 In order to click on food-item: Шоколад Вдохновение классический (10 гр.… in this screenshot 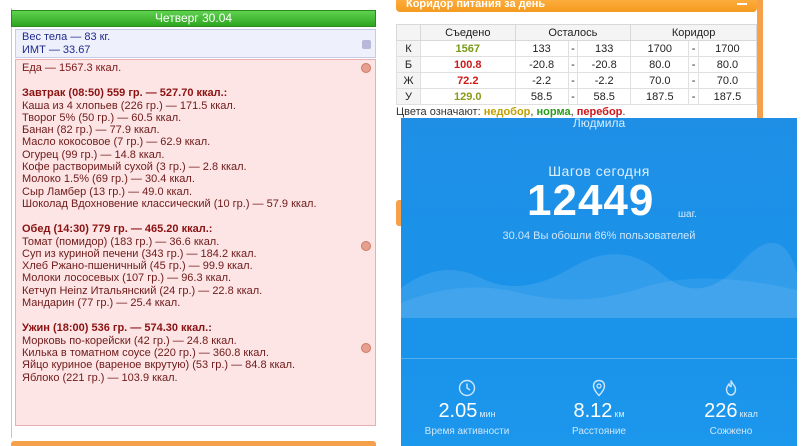, I will do `click(169, 203)`.